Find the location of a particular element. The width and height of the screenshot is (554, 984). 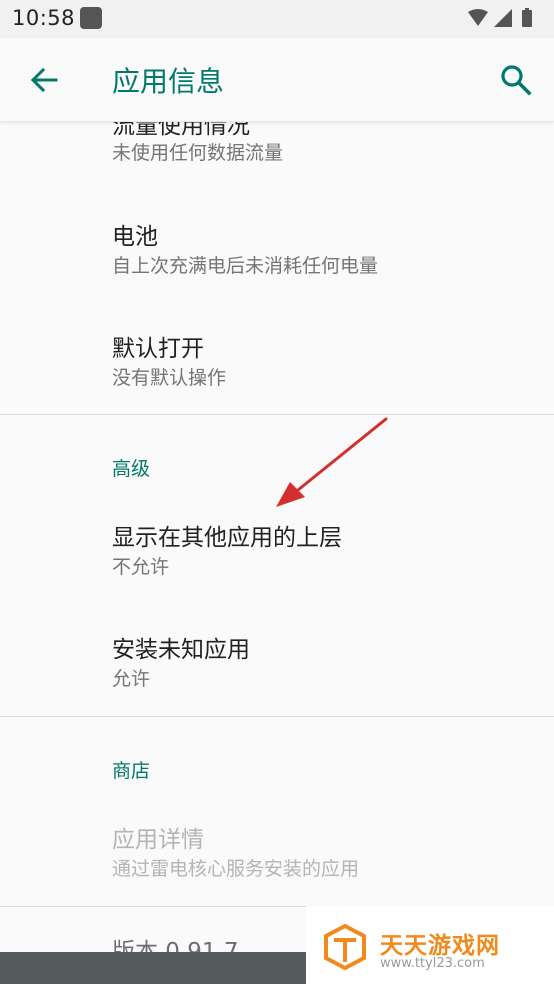

back-arrow-icon is located at coordinates (44, 80).